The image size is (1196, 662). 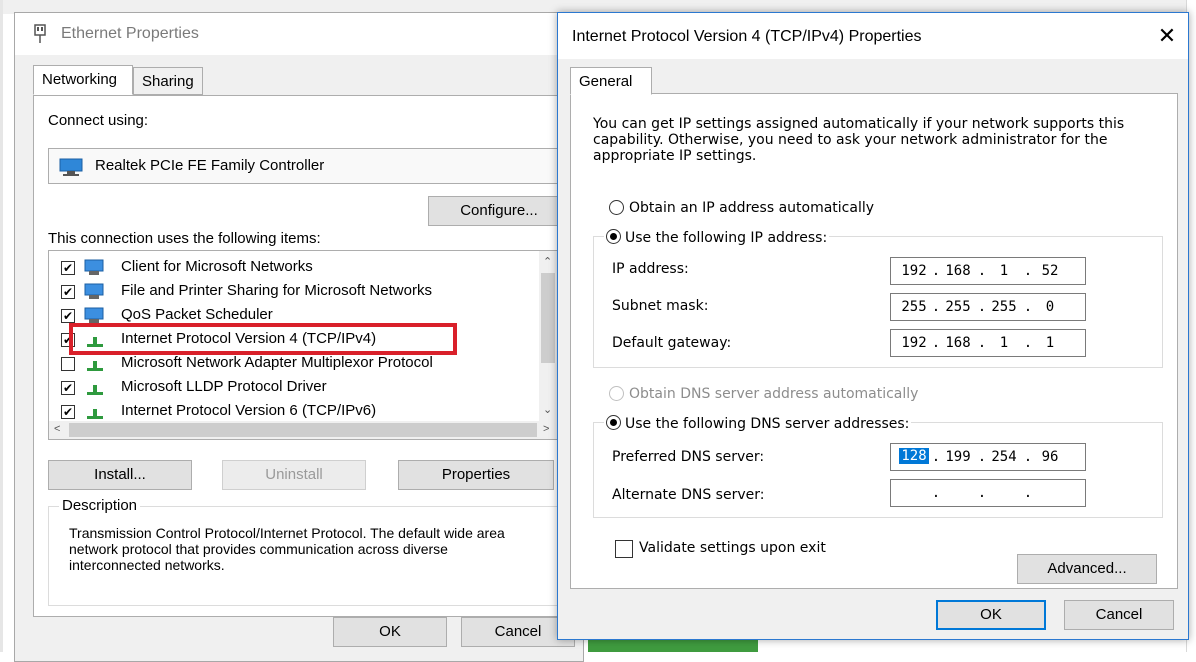 I want to click on gateway-octet: 168, so click(x=958, y=343).